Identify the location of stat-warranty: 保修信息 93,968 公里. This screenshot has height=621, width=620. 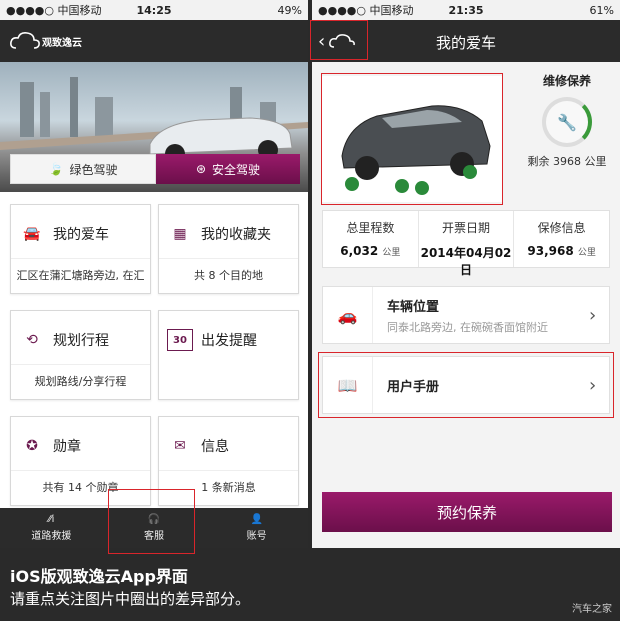
(561, 239).